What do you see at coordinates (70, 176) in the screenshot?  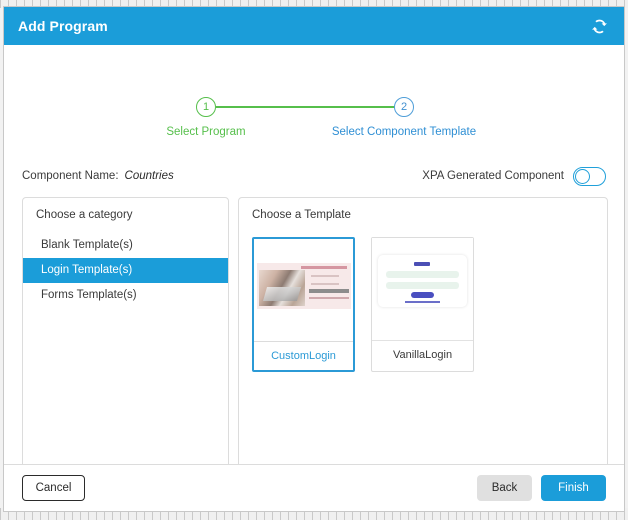 I see `component-name-label: Component Name:` at bounding box center [70, 176].